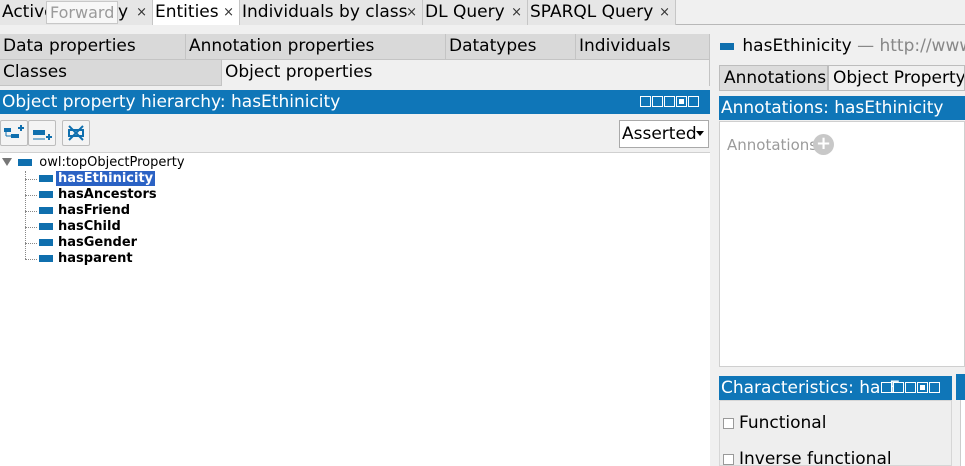  What do you see at coordinates (511, 47) in the screenshot?
I see `subtab-datatypes: Datatypes` at bounding box center [511, 47].